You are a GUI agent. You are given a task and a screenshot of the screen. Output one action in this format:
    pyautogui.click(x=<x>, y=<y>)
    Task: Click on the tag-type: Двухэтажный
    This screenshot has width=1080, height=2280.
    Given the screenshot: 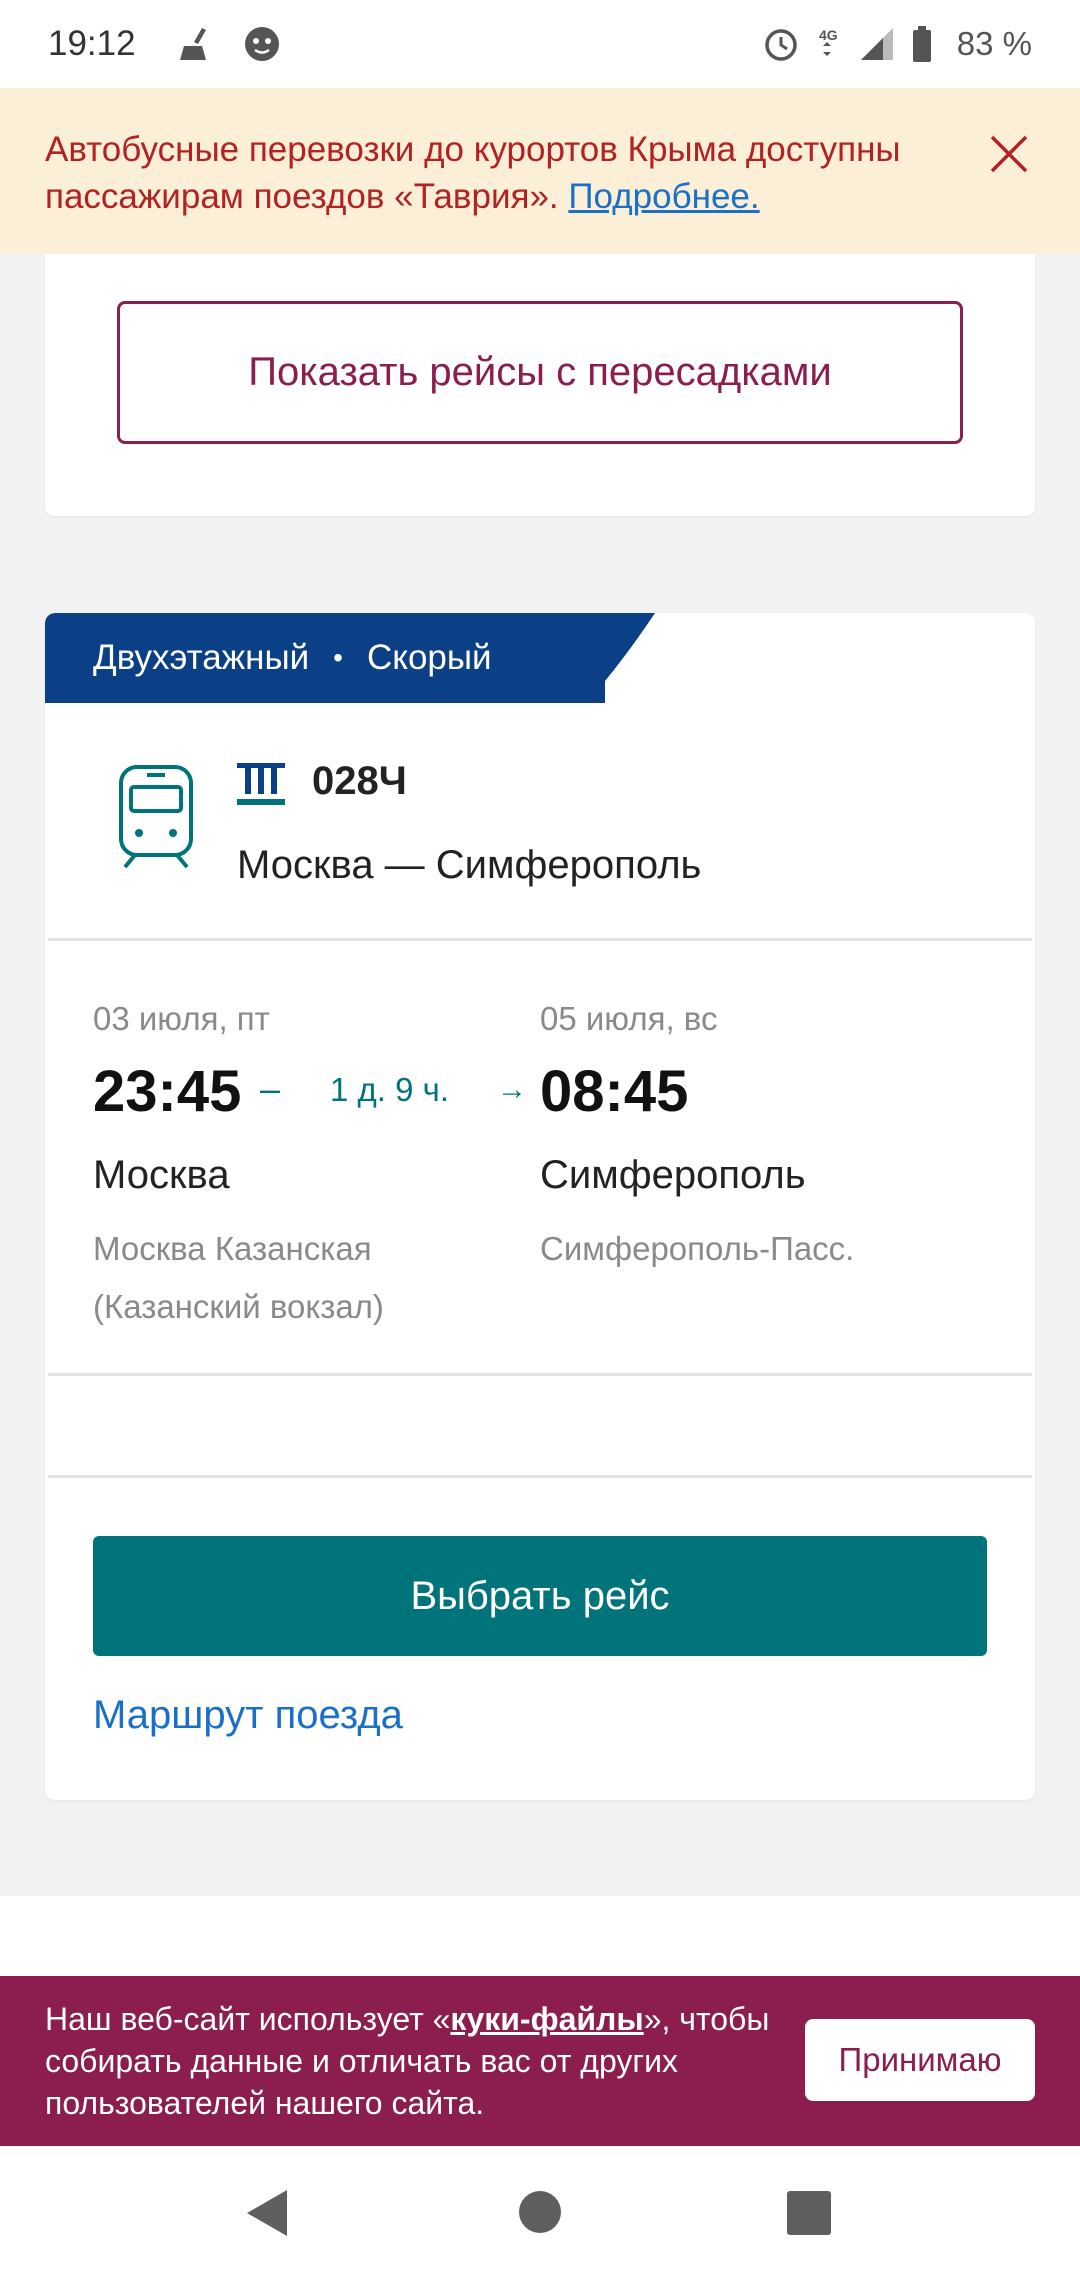 What is the action you would take?
    pyautogui.click(x=201, y=657)
    